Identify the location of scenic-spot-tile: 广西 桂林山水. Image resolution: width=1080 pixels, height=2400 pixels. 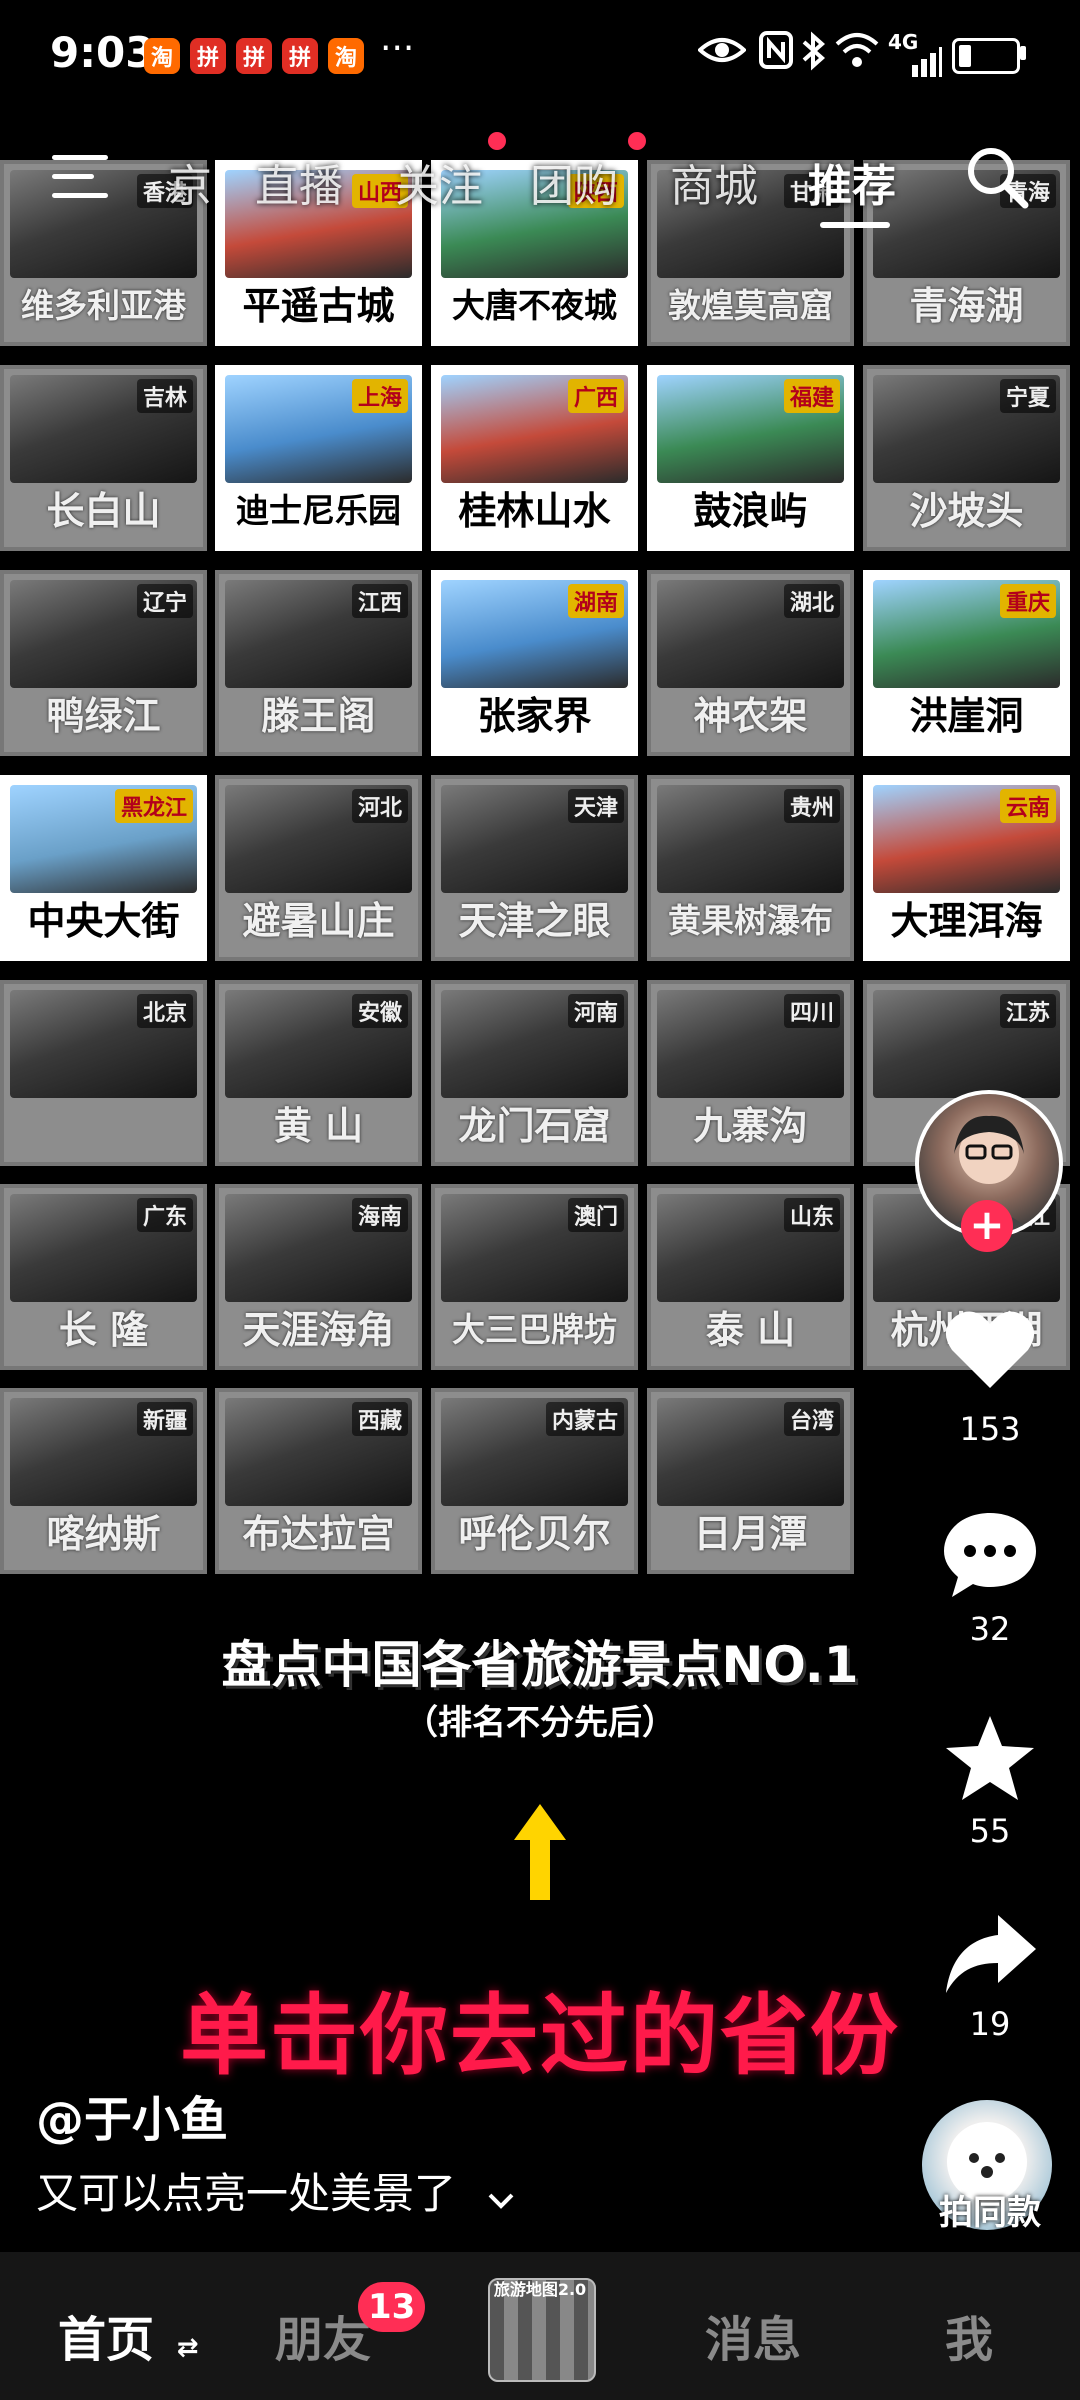
(534, 458).